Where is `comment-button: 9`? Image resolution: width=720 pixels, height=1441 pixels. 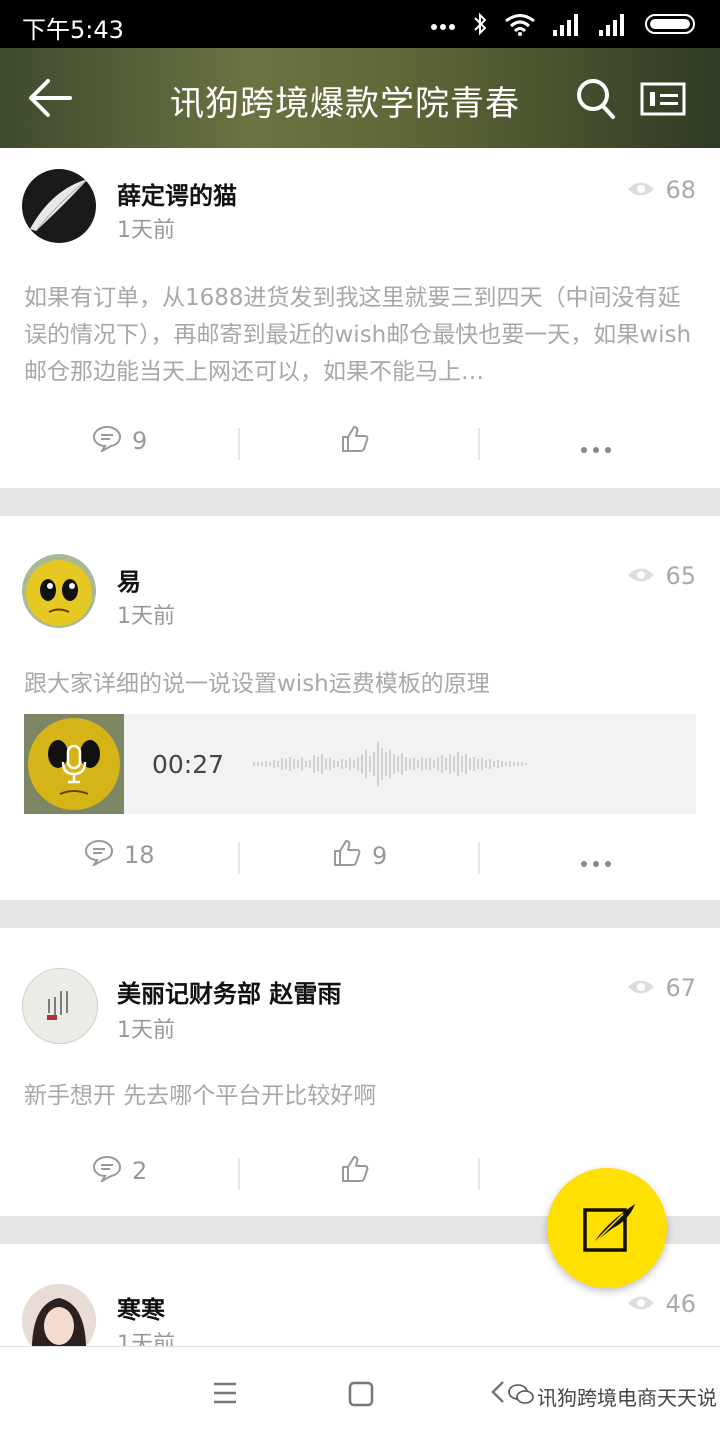
comment-button: 9 is located at coordinates (119, 441).